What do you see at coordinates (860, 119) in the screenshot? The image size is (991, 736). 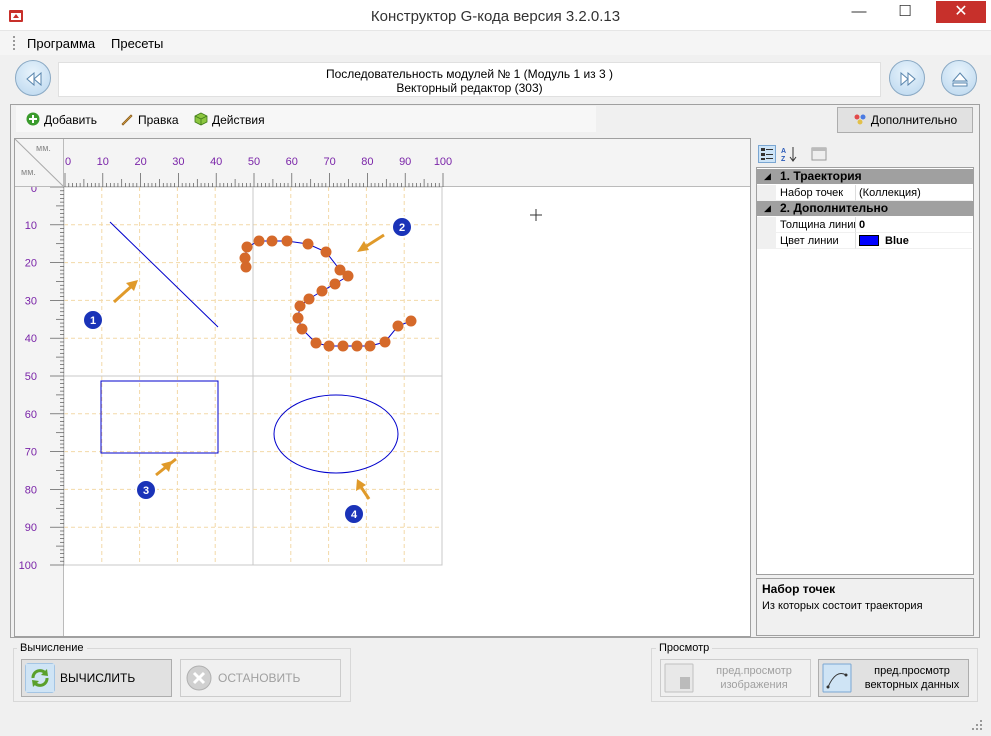 I see `palette-icon` at bounding box center [860, 119].